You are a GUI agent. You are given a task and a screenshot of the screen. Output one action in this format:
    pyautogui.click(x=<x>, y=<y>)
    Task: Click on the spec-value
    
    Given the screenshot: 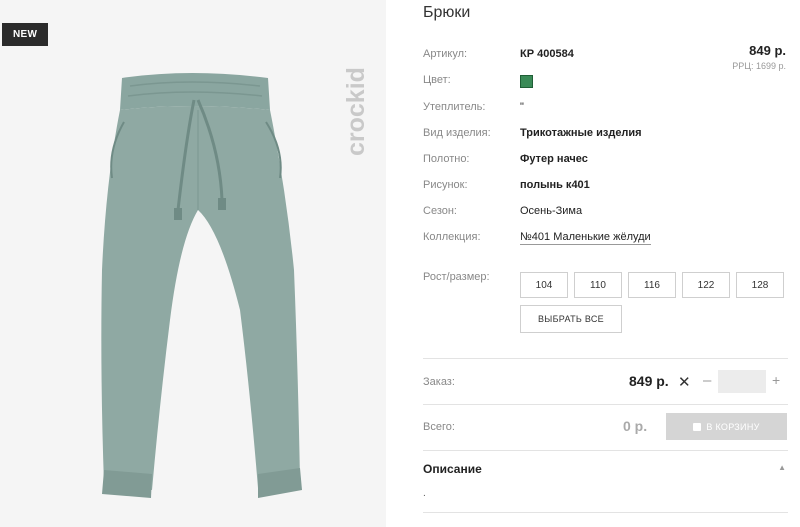 What is the action you would take?
    pyautogui.click(x=526, y=81)
    